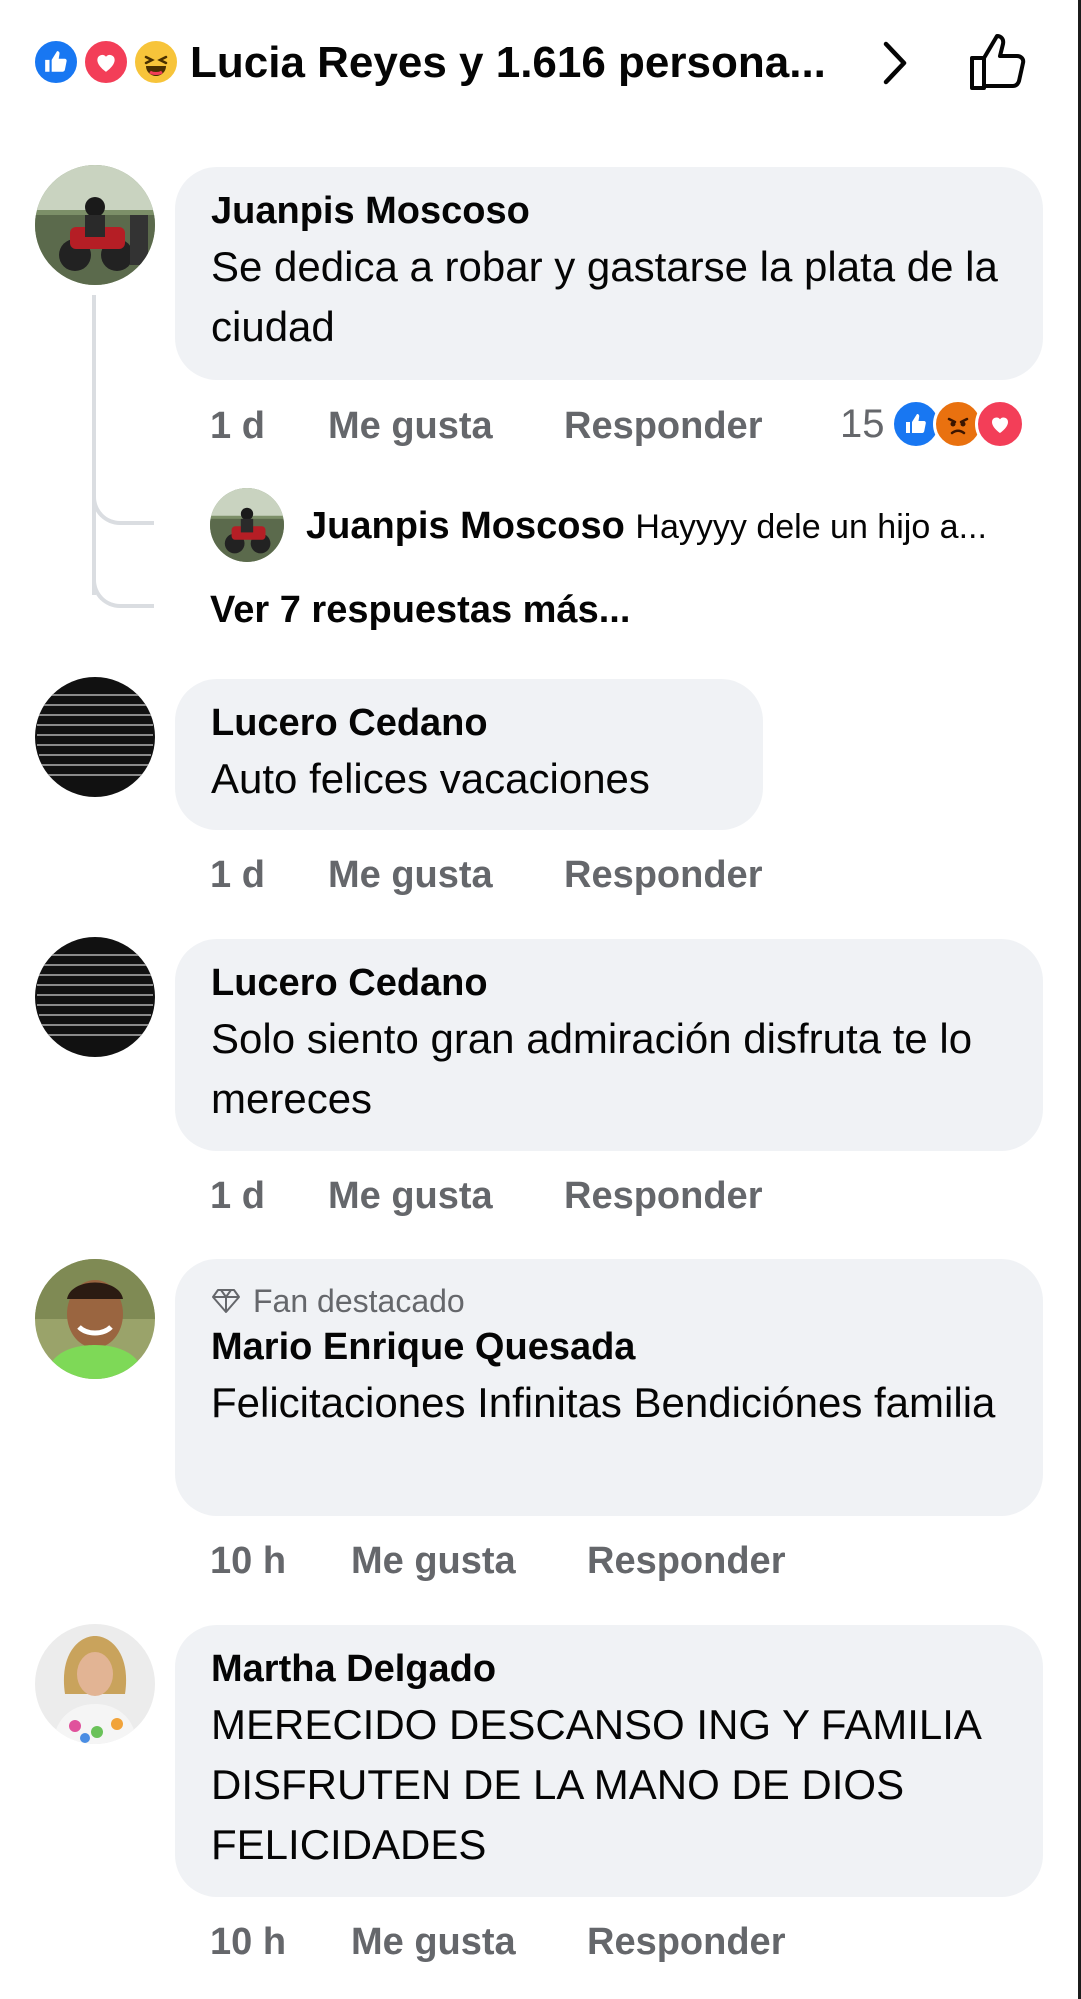 This screenshot has width=1081, height=1999. What do you see at coordinates (359, 1301) in the screenshot?
I see `badge-label: Fan destacado` at bounding box center [359, 1301].